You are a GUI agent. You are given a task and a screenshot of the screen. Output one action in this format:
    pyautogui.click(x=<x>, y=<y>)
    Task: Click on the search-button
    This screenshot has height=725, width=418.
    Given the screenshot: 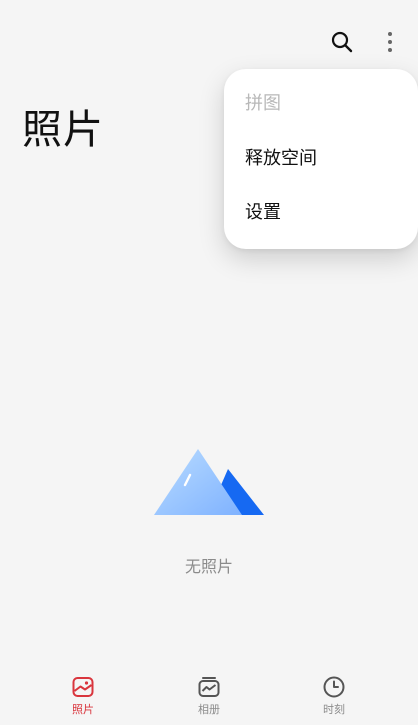 What is the action you would take?
    pyautogui.click(x=342, y=42)
    